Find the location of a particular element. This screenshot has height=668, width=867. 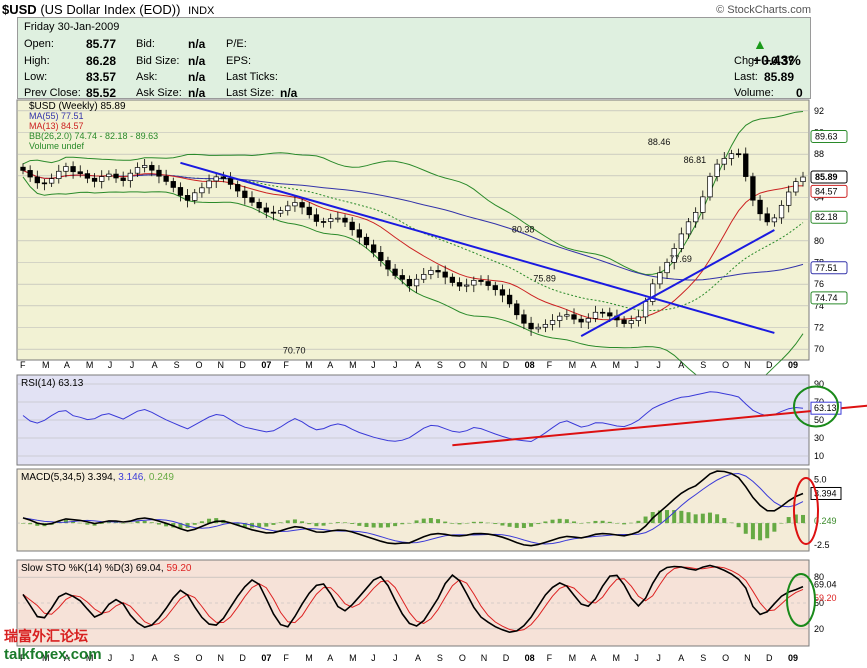

panel-title: Slow STO %K(14) %D(3) 69.04, 59.20 is located at coordinates (106, 568).